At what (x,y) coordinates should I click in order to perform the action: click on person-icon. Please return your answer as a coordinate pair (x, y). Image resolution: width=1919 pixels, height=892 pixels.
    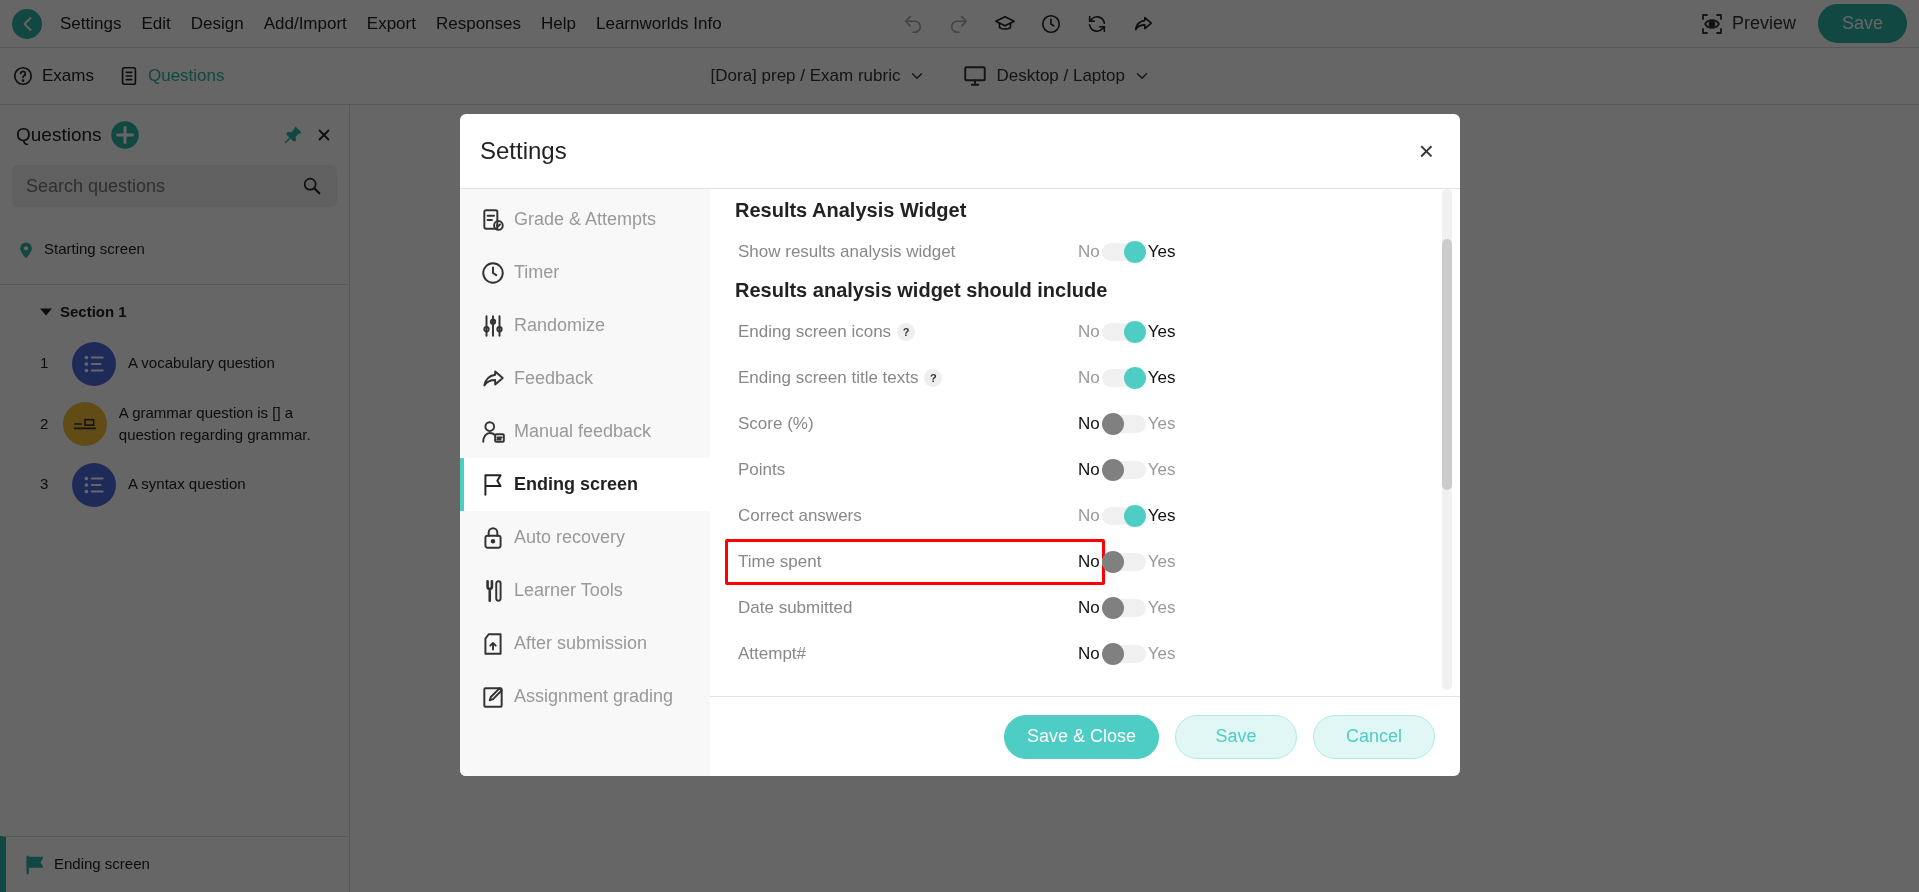
    Looking at the image, I should click on (493, 431).